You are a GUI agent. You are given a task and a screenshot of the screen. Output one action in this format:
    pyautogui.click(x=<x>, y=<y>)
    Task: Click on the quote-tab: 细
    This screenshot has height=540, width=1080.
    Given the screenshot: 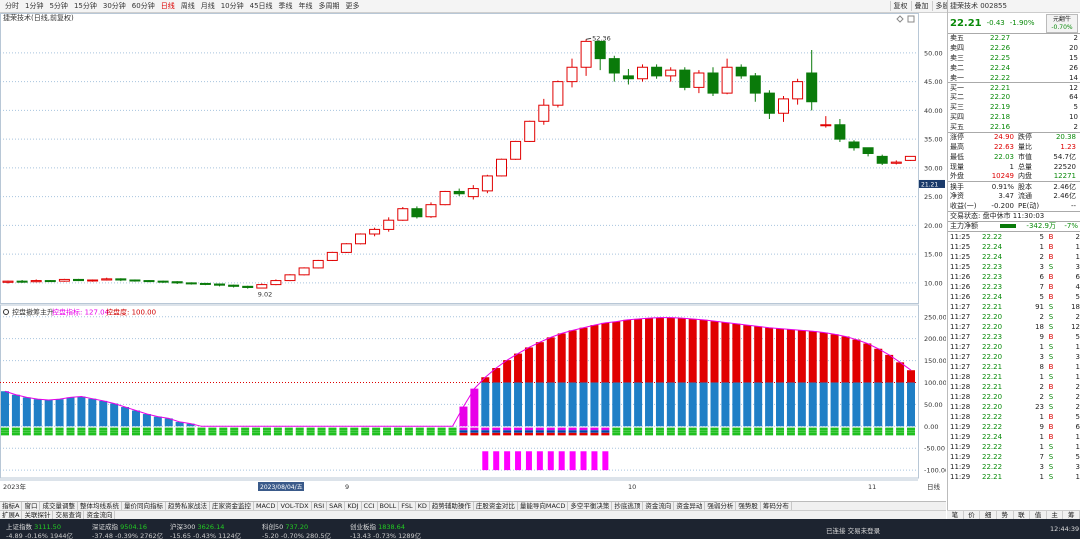 What is the action you would take?
    pyautogui.click(x=988, y=515)
    